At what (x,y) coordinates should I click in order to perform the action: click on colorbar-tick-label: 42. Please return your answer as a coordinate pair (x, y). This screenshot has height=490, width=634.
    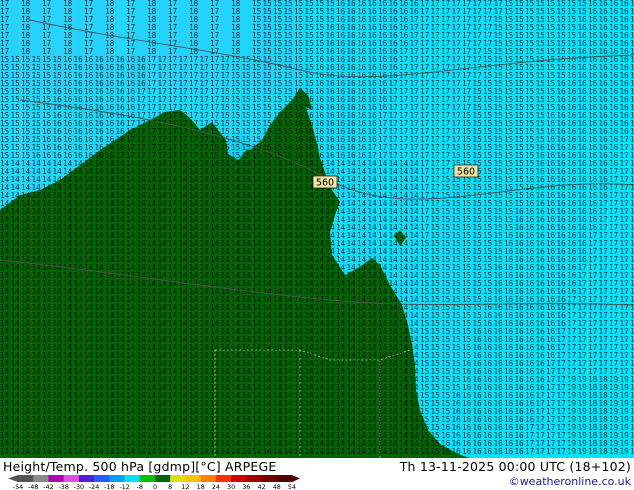
    Looking at the image, I should click on (262, 486).